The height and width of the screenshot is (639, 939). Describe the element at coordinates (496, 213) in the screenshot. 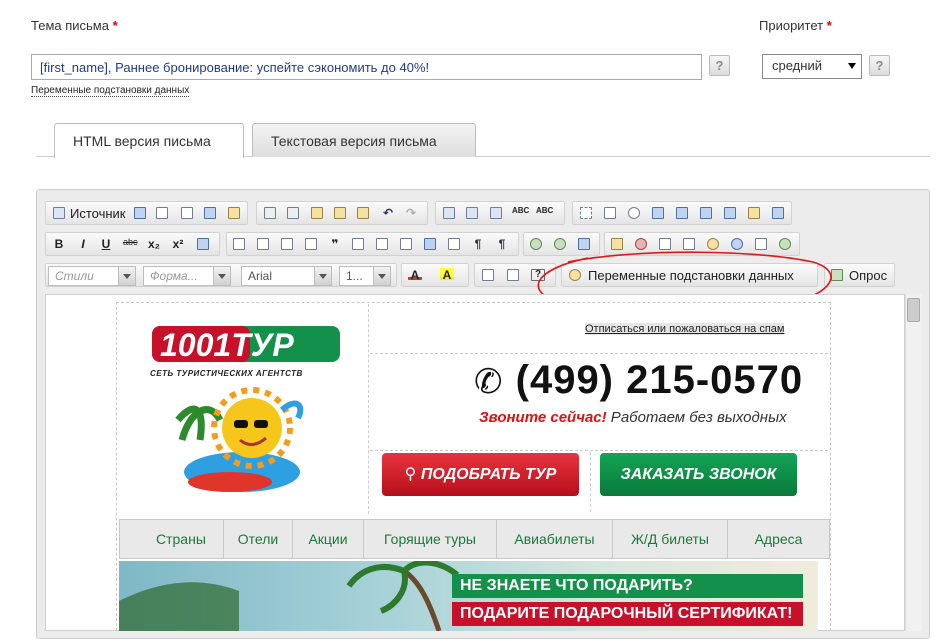

I see `select-all-icon` at that location.